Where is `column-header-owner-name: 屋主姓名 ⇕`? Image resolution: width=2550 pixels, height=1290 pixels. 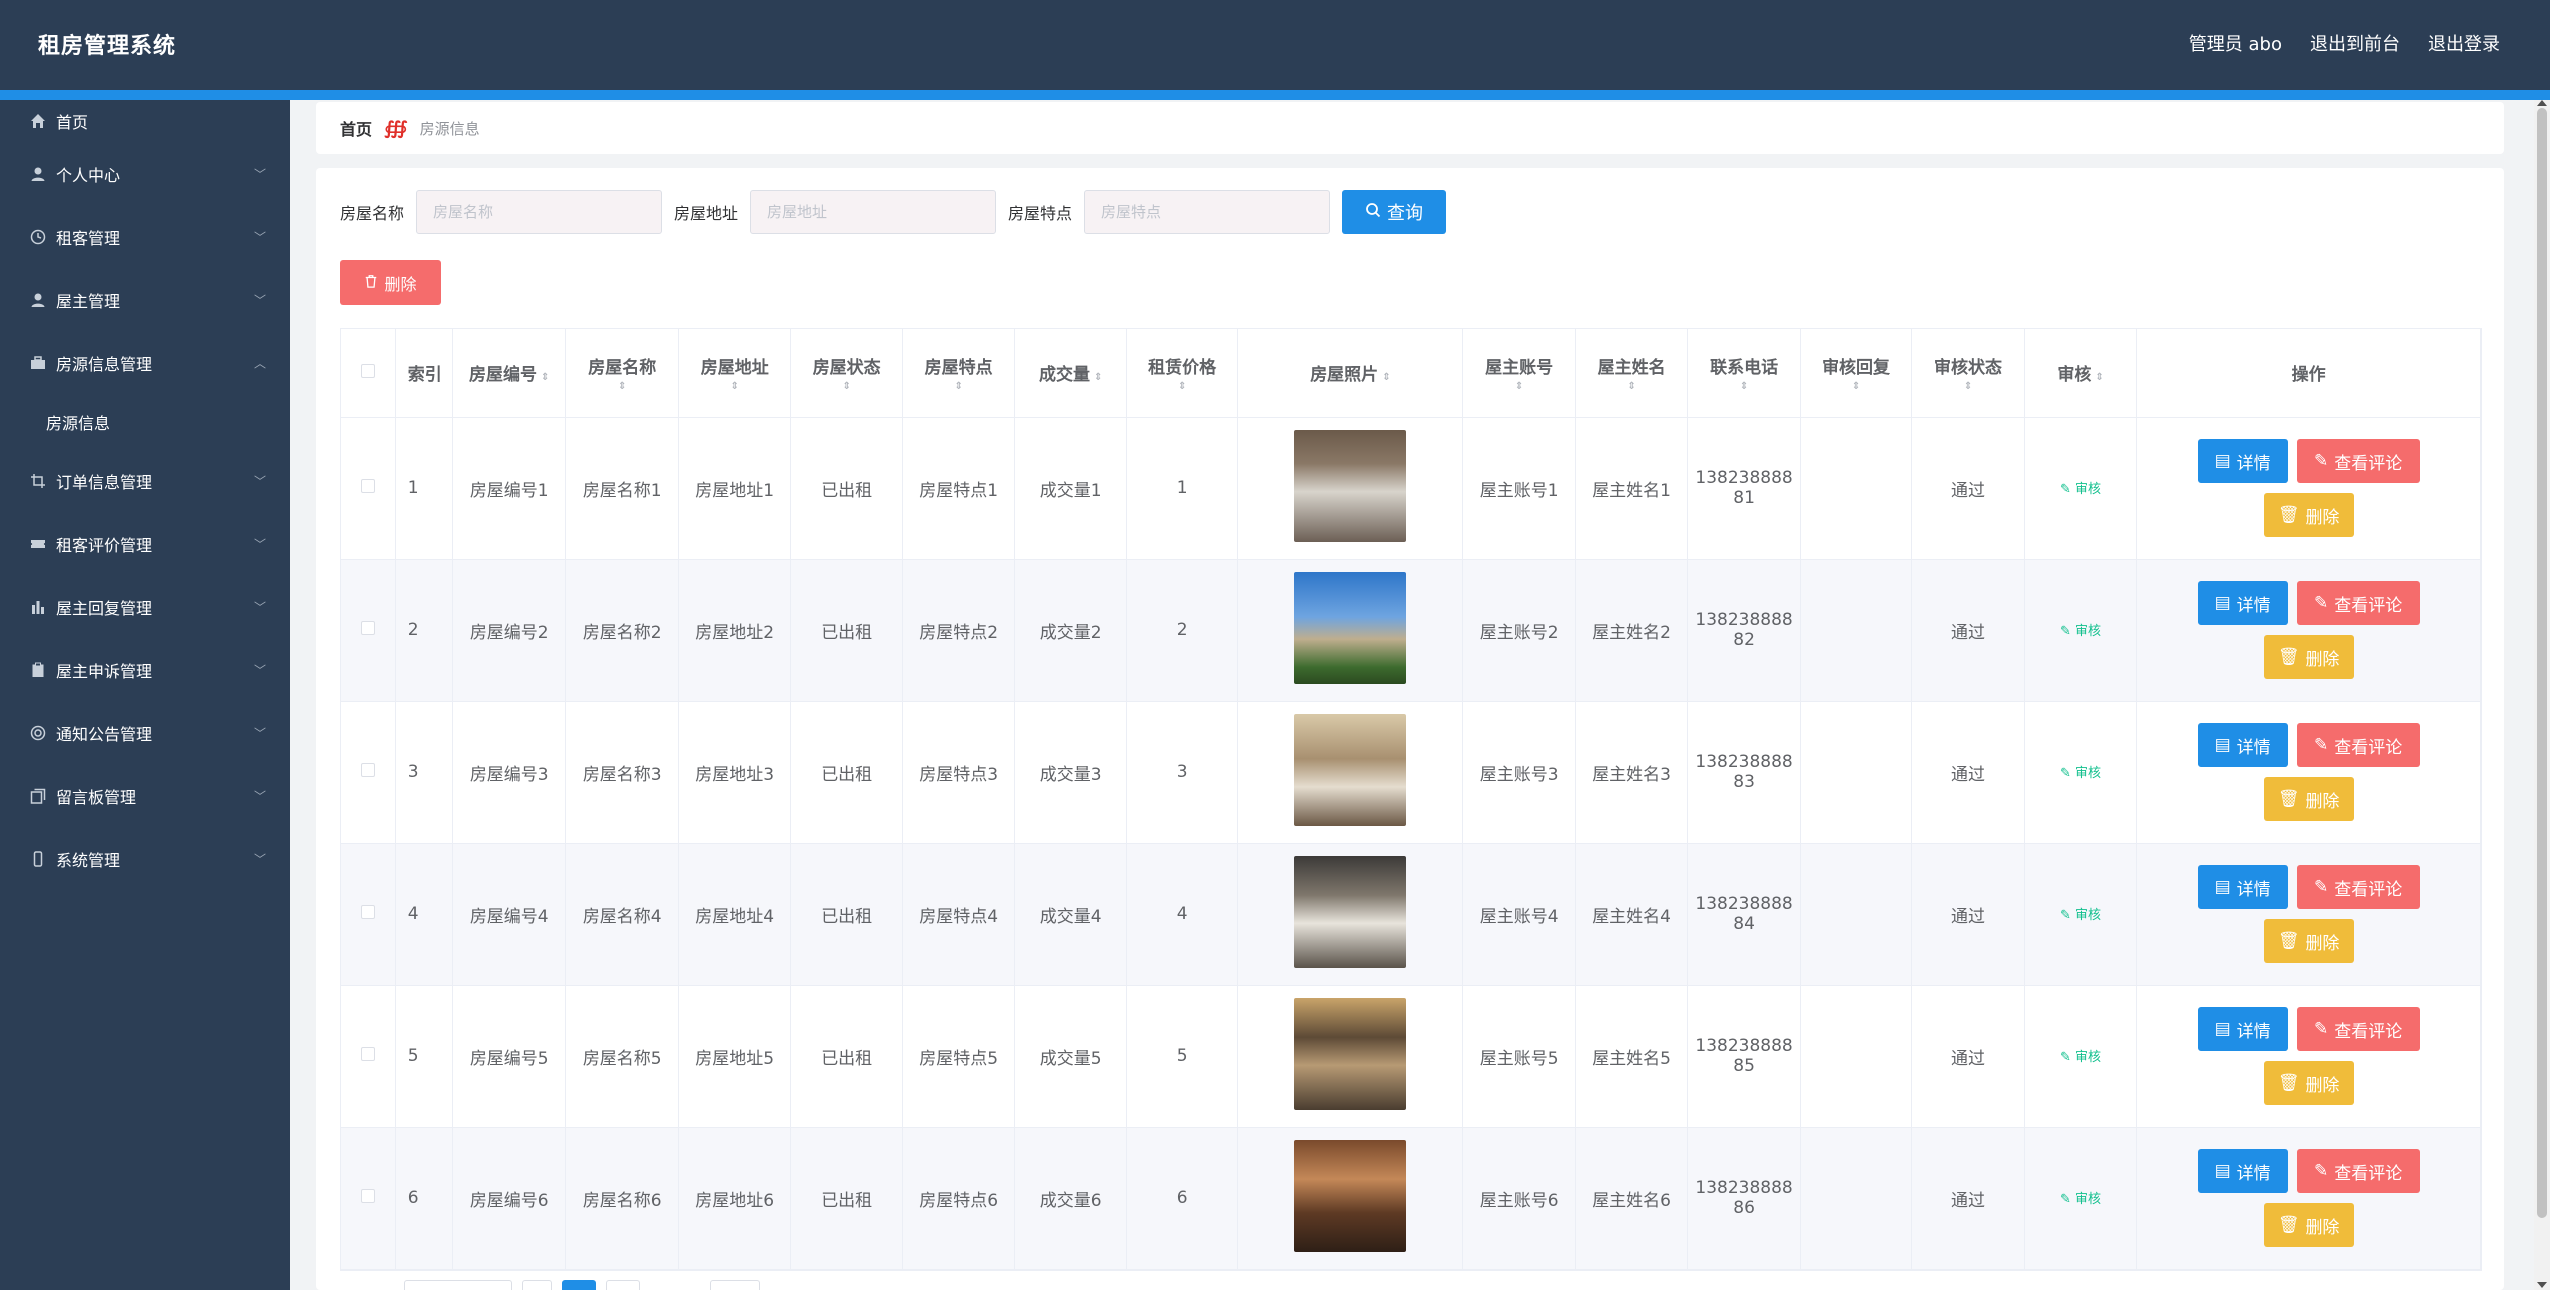 column-header-owner-name: 屋主姓名 ⇕ is located at coordinates (1632, 373).